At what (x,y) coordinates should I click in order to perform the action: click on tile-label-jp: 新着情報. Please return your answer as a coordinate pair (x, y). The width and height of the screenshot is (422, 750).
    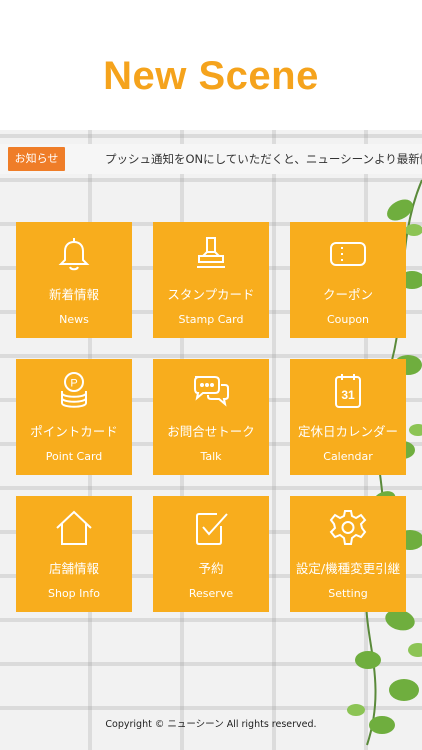
    Looking at the image, I should click on (73, 294).